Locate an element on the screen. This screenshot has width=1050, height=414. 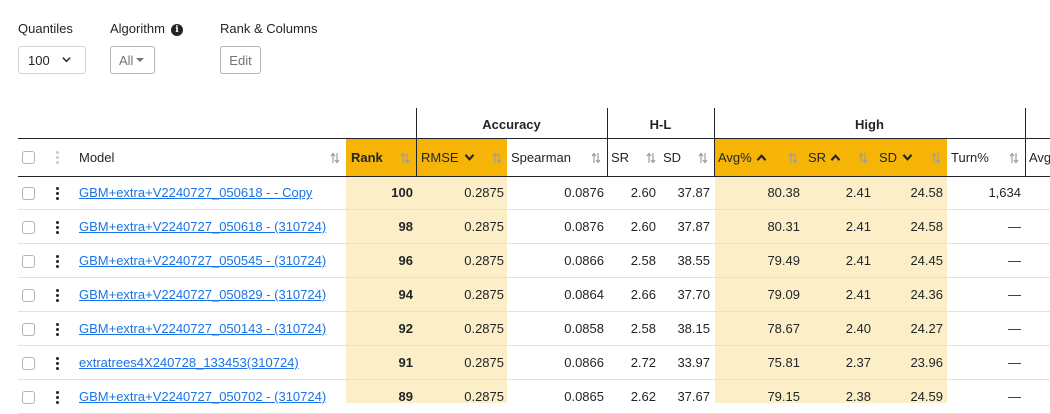
column-spearman: Spearman is located at coordinates (541, 157).